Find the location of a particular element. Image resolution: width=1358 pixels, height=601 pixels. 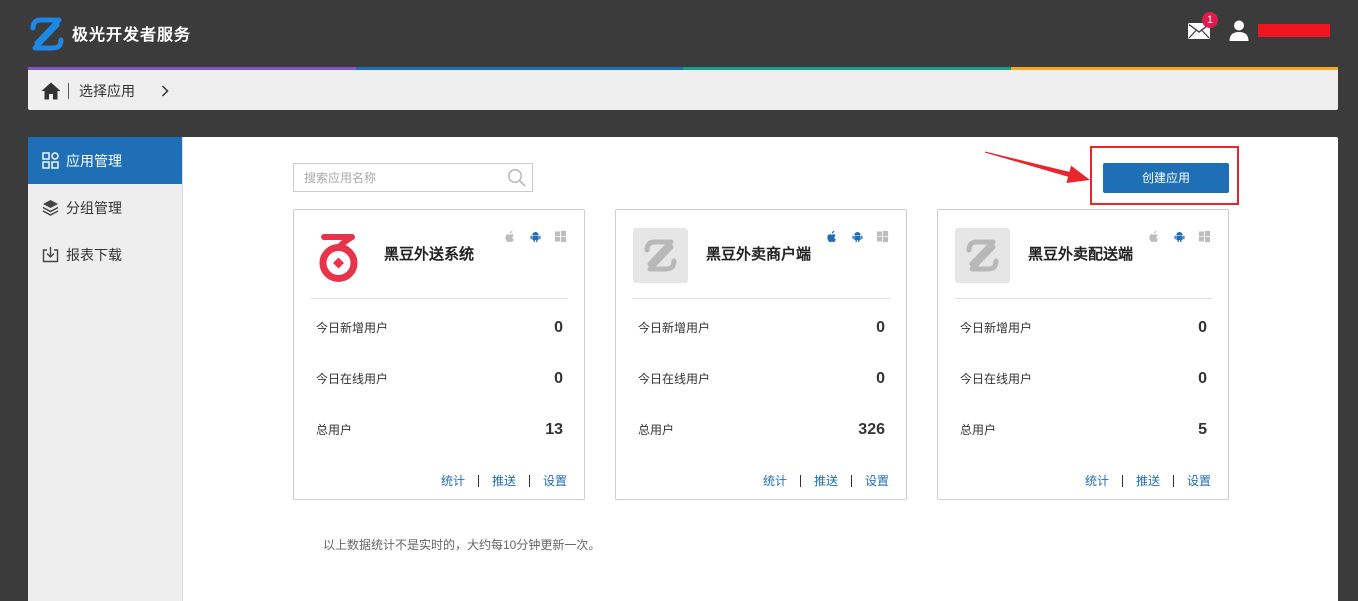

chevron-right-icon is located at coordinates (165, 91).